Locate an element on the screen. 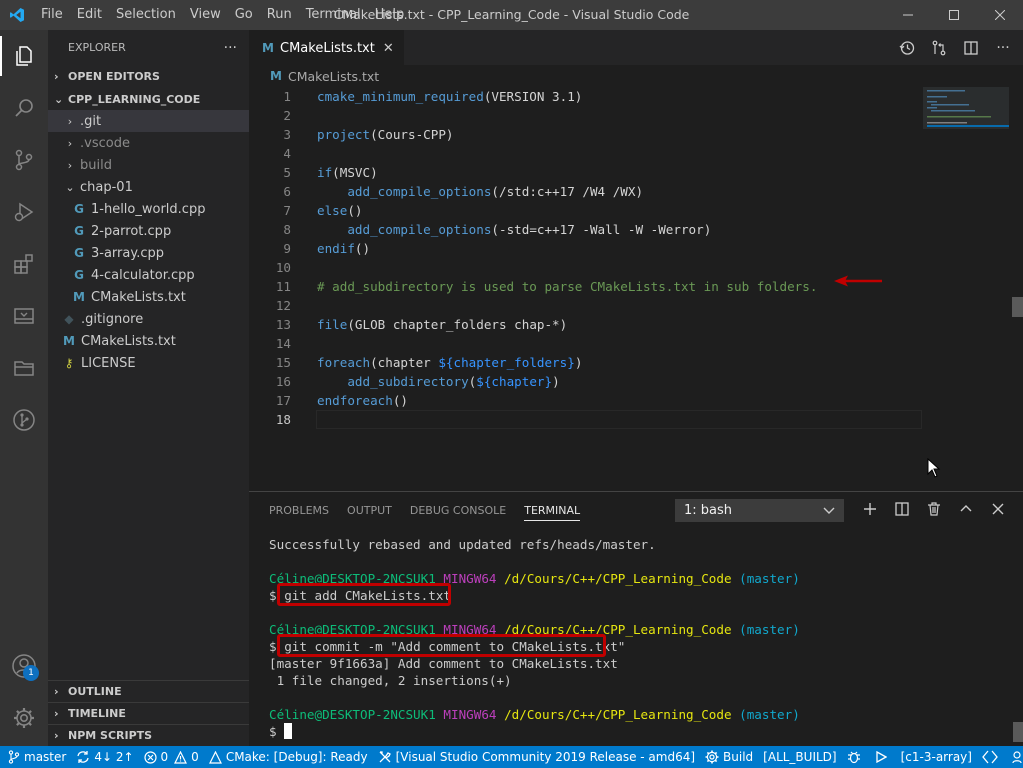  settings-gear-icon is located at coordinates (24, 718).